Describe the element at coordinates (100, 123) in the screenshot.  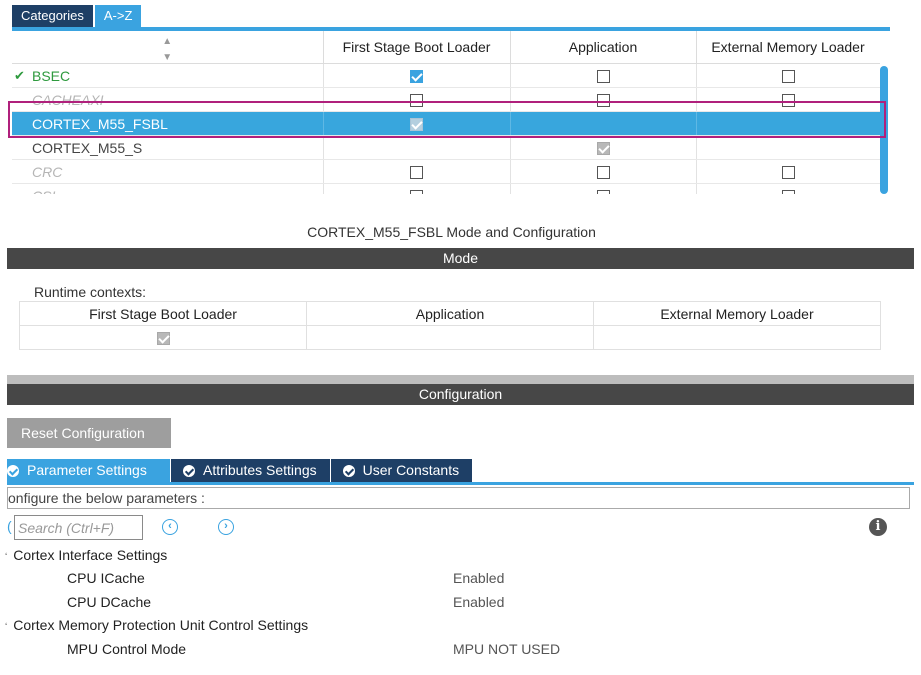
I see `peripheral-name: CORTEX_M55_FSBL` at that location.